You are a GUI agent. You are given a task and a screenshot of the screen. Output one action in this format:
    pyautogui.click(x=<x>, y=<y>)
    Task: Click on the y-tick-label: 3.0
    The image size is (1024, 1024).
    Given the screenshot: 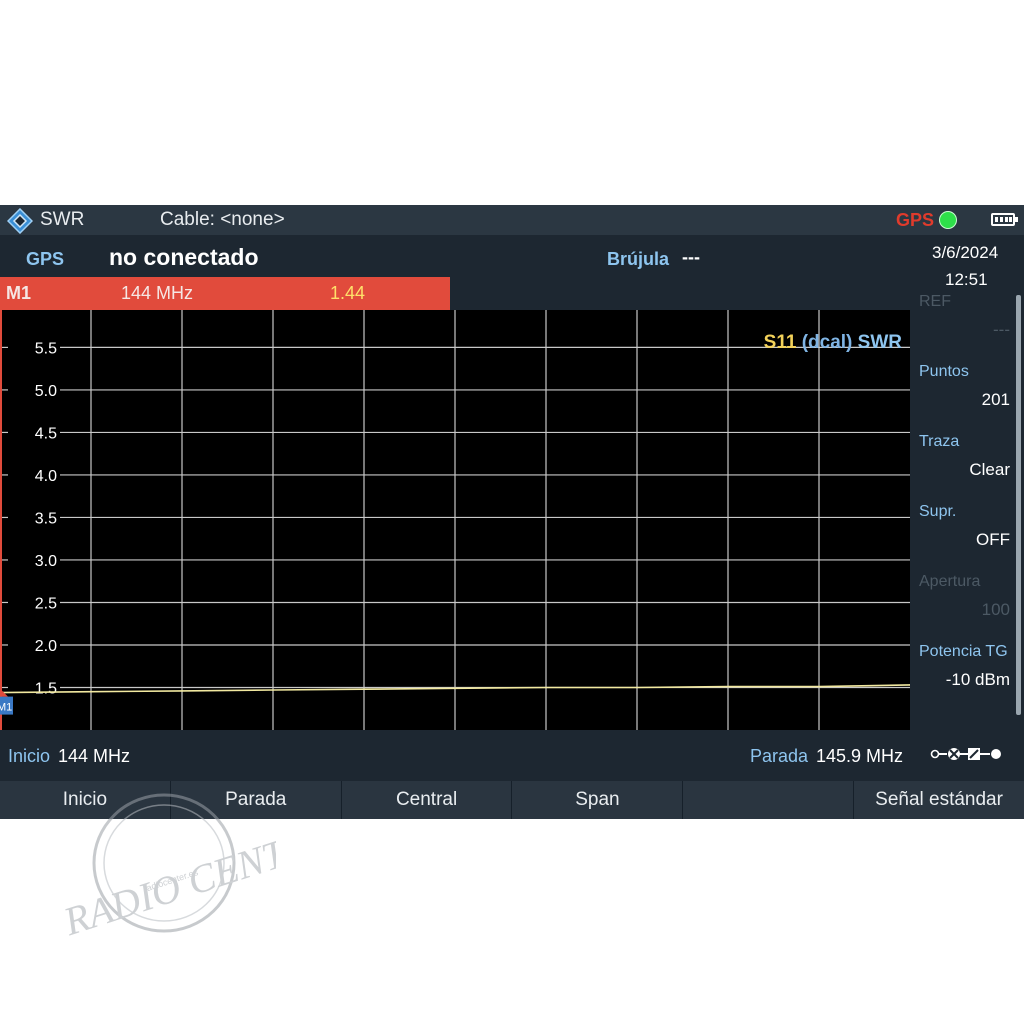 What is the action you would take?
    pyautogui.click(x=46, y=561)
    